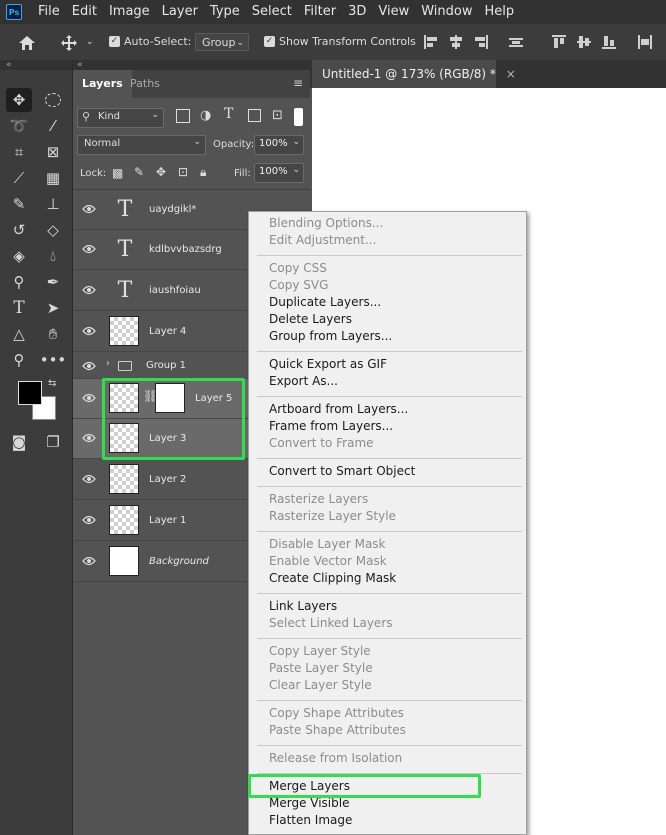 Image resolution: width=666 pixels, height=835 pixels. I want to click on menu-image: Image, so click(129, 12).